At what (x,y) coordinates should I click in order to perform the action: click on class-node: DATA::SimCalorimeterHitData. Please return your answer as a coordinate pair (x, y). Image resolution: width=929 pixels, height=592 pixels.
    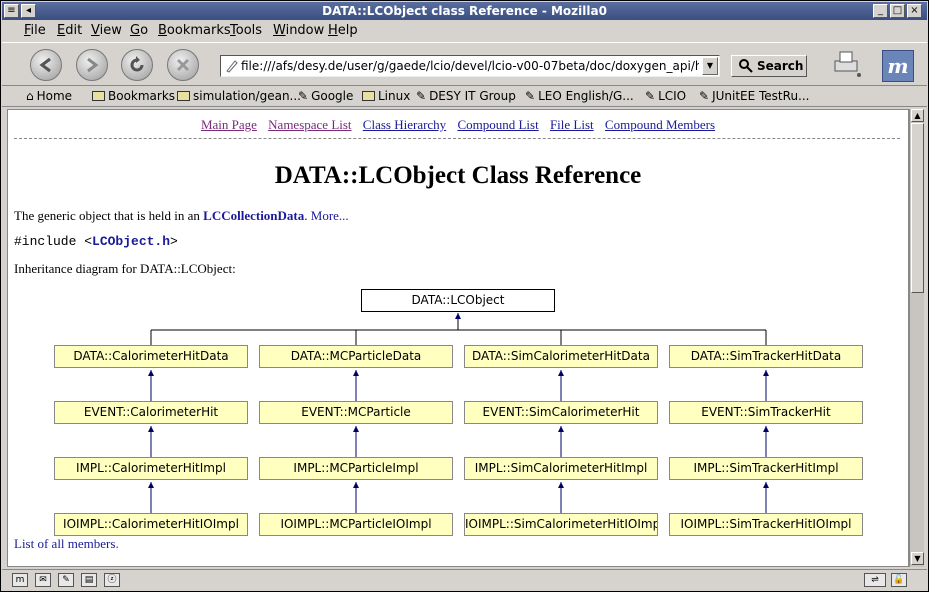
    Looking at the image, I should click on (561, 356).